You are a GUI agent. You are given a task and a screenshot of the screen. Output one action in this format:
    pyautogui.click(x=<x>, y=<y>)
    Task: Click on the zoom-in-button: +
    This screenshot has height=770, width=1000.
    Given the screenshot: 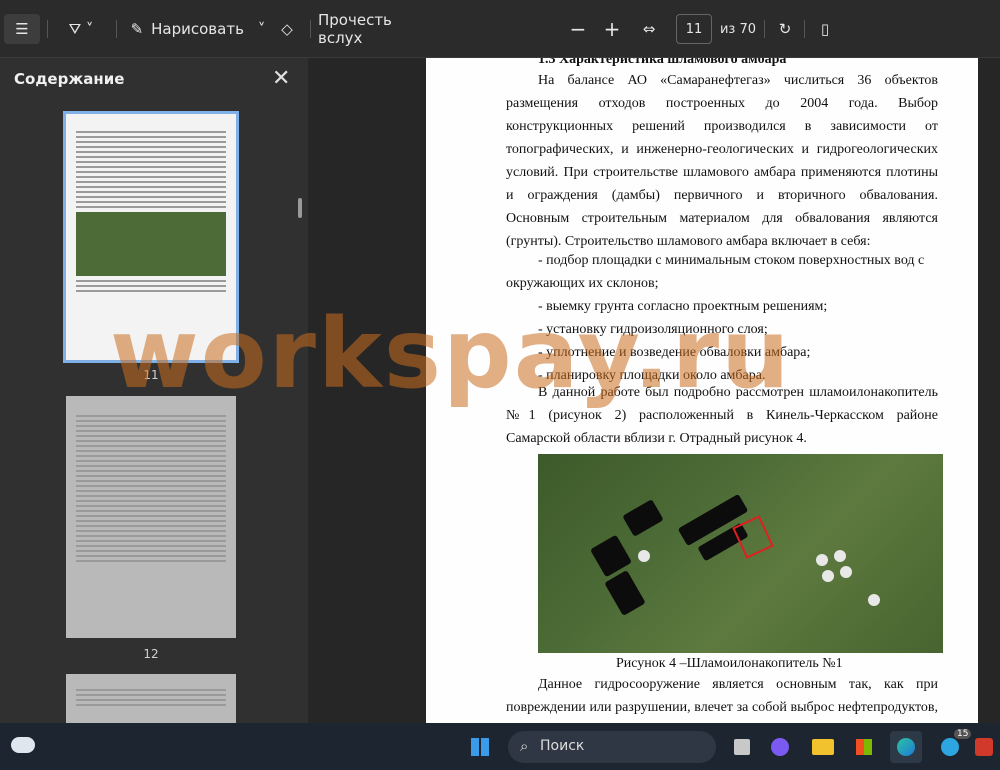 What is the action you would take?
    pyautogui.click(x=612, y=29)
    